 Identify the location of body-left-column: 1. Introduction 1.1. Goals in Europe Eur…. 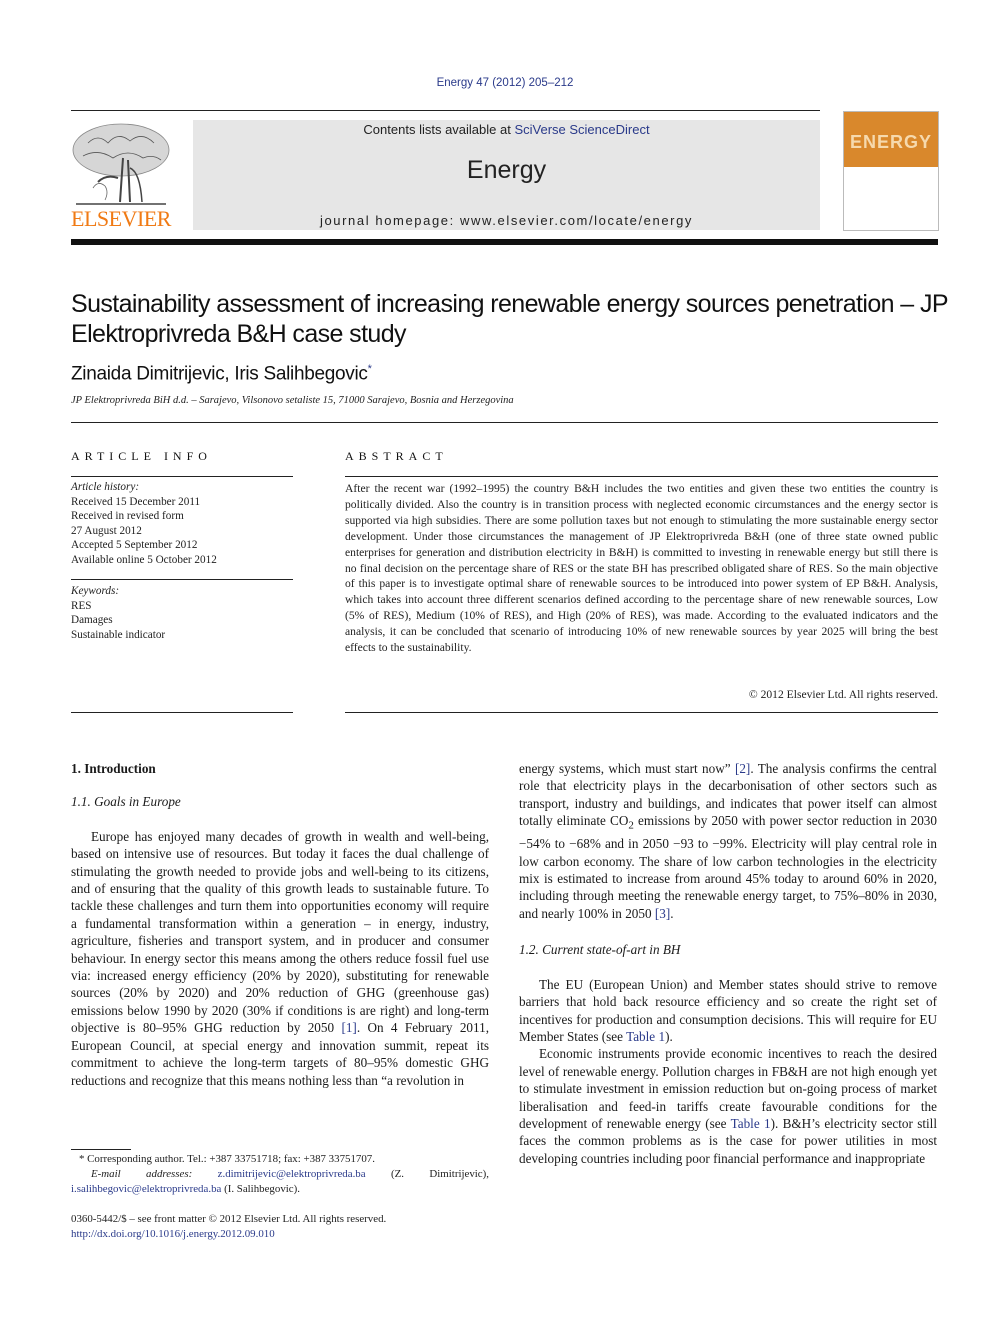
(280, 924).